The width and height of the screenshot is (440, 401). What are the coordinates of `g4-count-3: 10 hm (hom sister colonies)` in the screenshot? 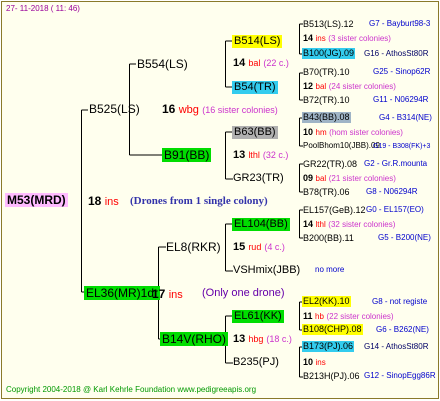 It's located at (353, 132).